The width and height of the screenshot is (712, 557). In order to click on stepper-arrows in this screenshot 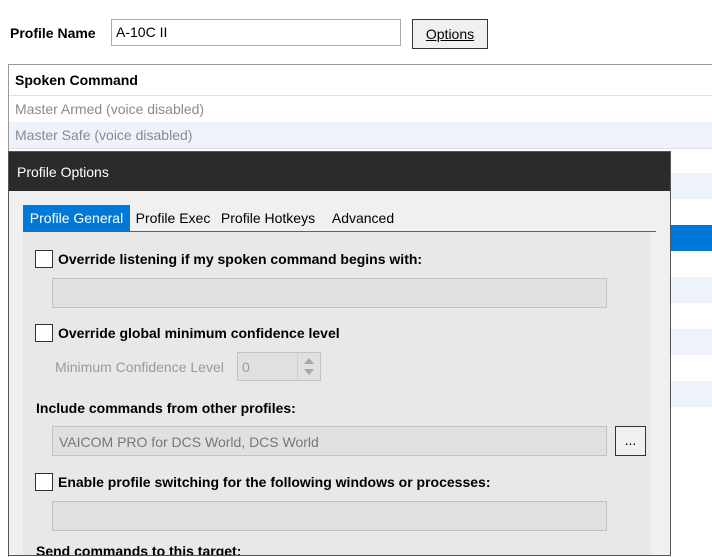, I will do `click(308, 366)`.